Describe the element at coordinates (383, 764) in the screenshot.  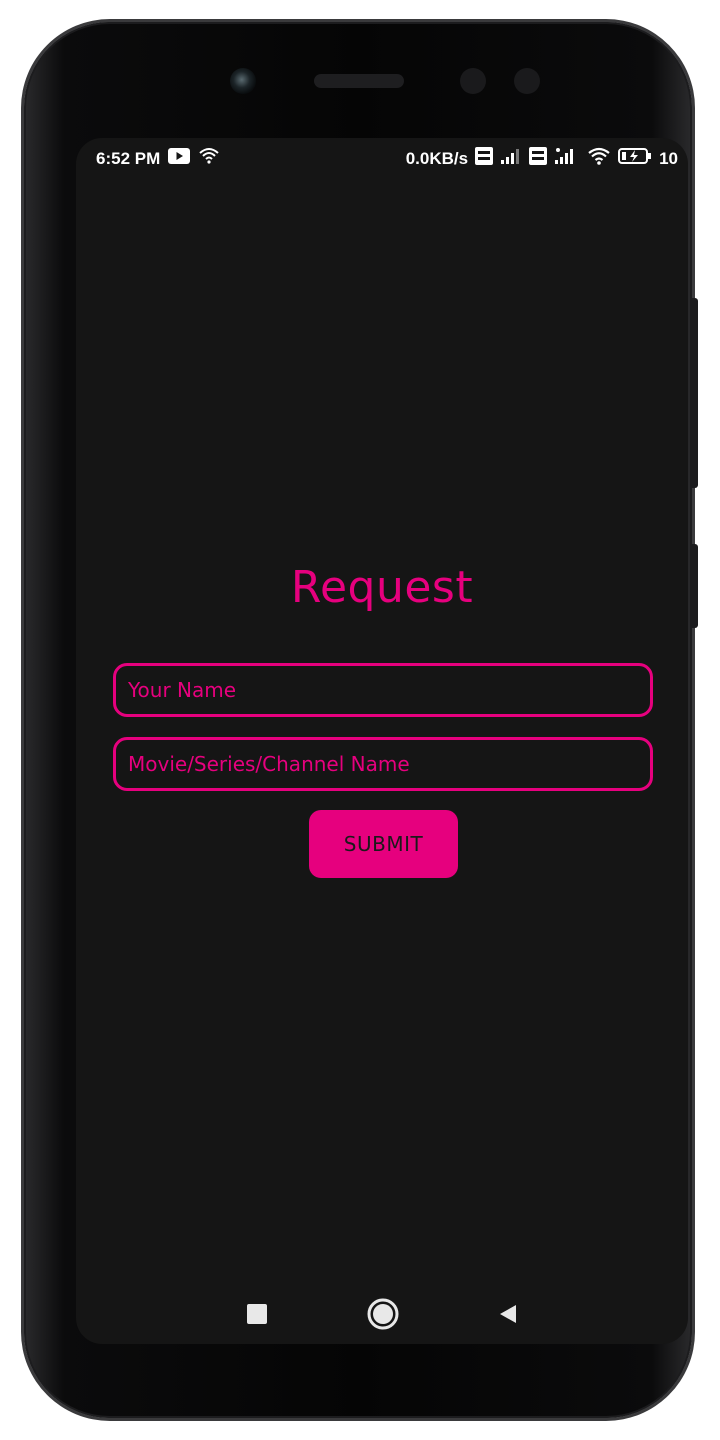
I see `media-name-input` at that location.